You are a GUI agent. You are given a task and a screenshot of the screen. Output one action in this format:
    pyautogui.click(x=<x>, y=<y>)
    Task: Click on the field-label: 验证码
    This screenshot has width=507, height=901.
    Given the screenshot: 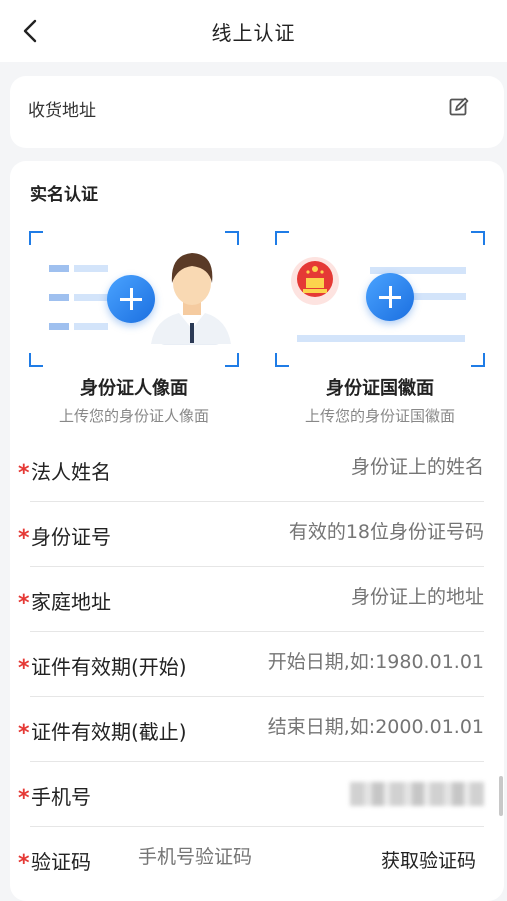 What is the action you would take?
    pyautogui.click(x=61, y=862)
    